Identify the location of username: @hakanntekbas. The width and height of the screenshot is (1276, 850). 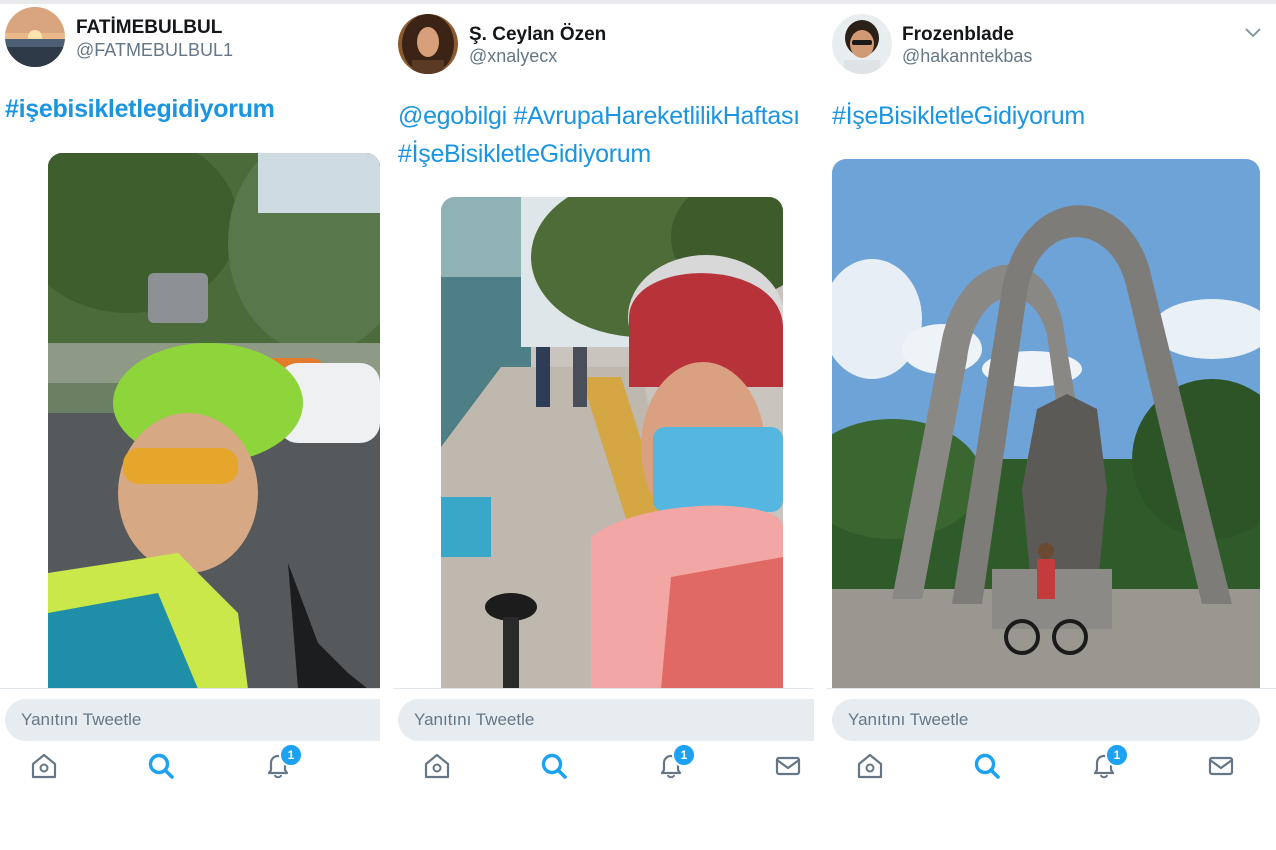
(967, 56).